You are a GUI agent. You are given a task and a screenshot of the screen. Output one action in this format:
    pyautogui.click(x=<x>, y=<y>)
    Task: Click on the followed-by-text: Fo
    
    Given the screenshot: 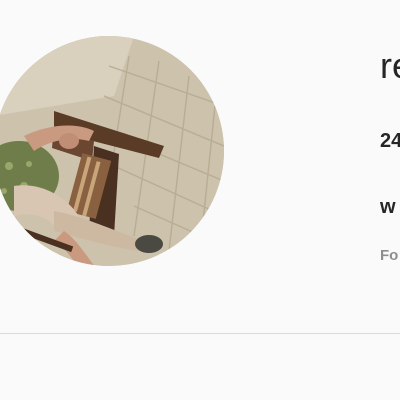 What is the action you would take?
    pyautogui.click(x=389, y=255)
    